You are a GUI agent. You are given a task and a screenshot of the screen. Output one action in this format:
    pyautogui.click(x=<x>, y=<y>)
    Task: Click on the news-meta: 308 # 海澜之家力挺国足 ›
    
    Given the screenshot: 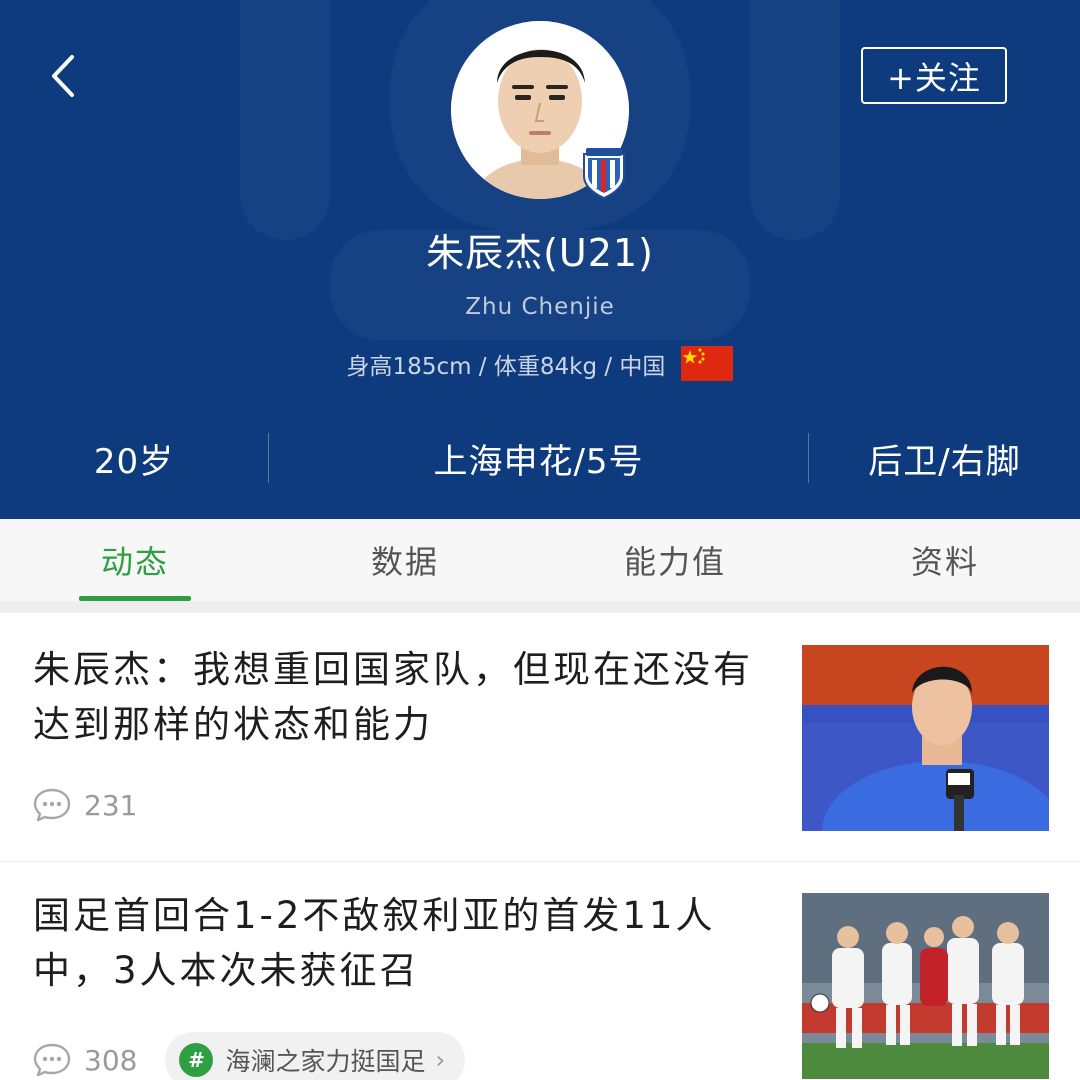 What is the action you would take?
    pyautogui.click(x=249, y=1056)
    